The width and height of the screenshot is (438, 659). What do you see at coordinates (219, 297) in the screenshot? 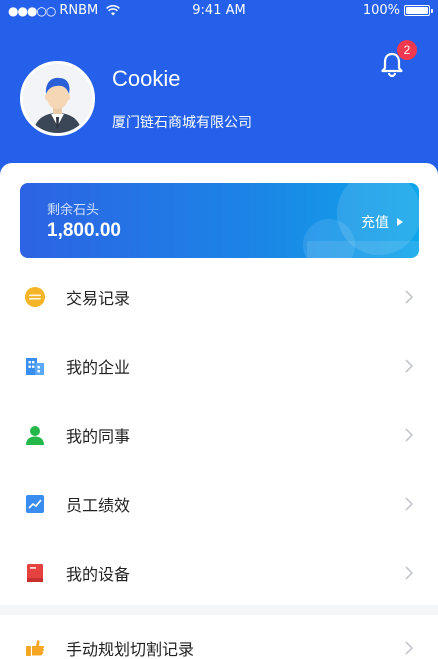
I see `menu-item-transactions: 交易记录` at bounding box center [219, 297].